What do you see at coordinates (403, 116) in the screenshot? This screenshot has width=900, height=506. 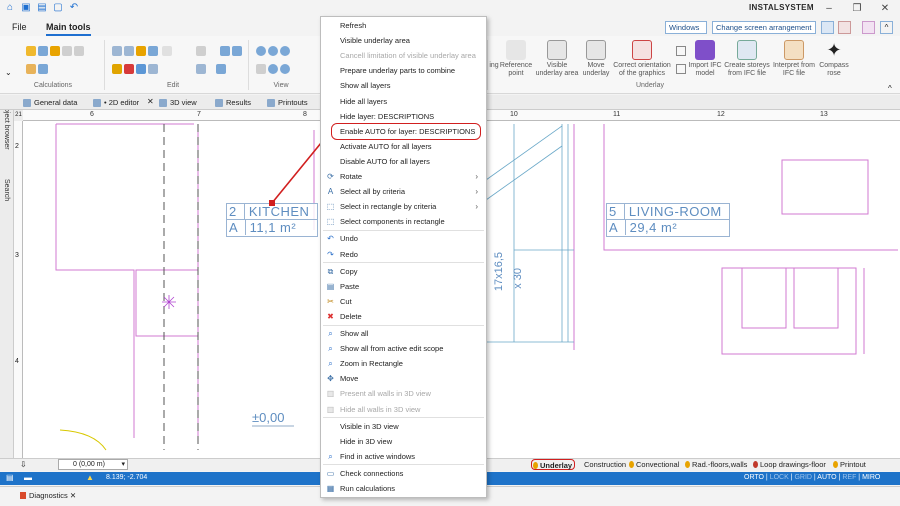 I see `menu-item-hide-layer-descriptions: Hide layer: DESCRIPTIONS` at bounding box center [403, 116].